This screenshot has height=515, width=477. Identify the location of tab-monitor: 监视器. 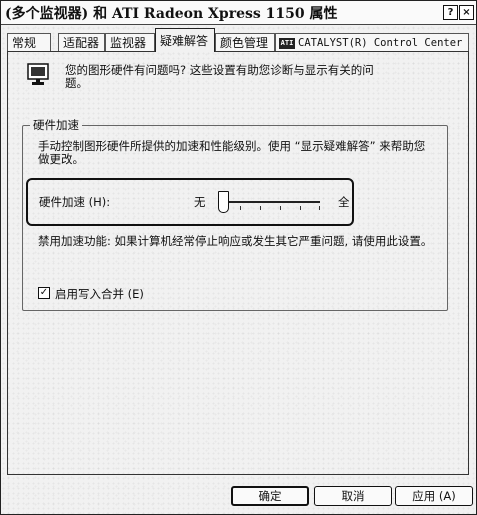
(130, 42).